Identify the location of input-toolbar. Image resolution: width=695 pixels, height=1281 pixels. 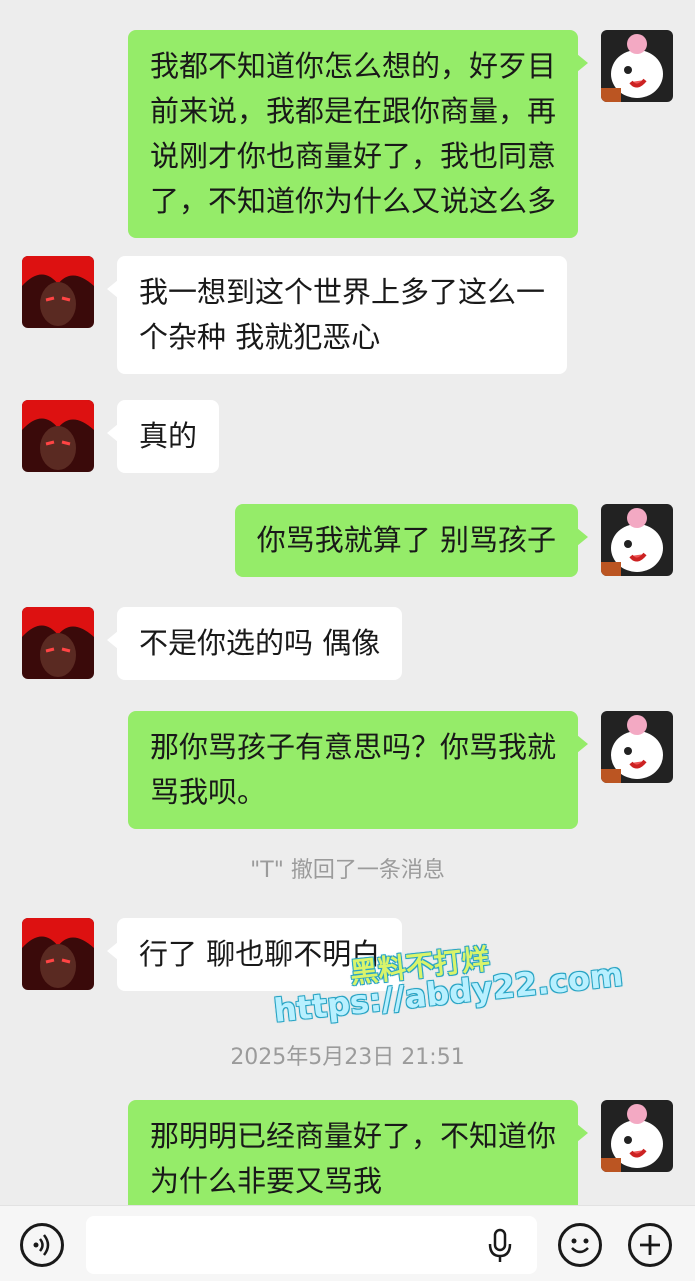
(347, 1243).